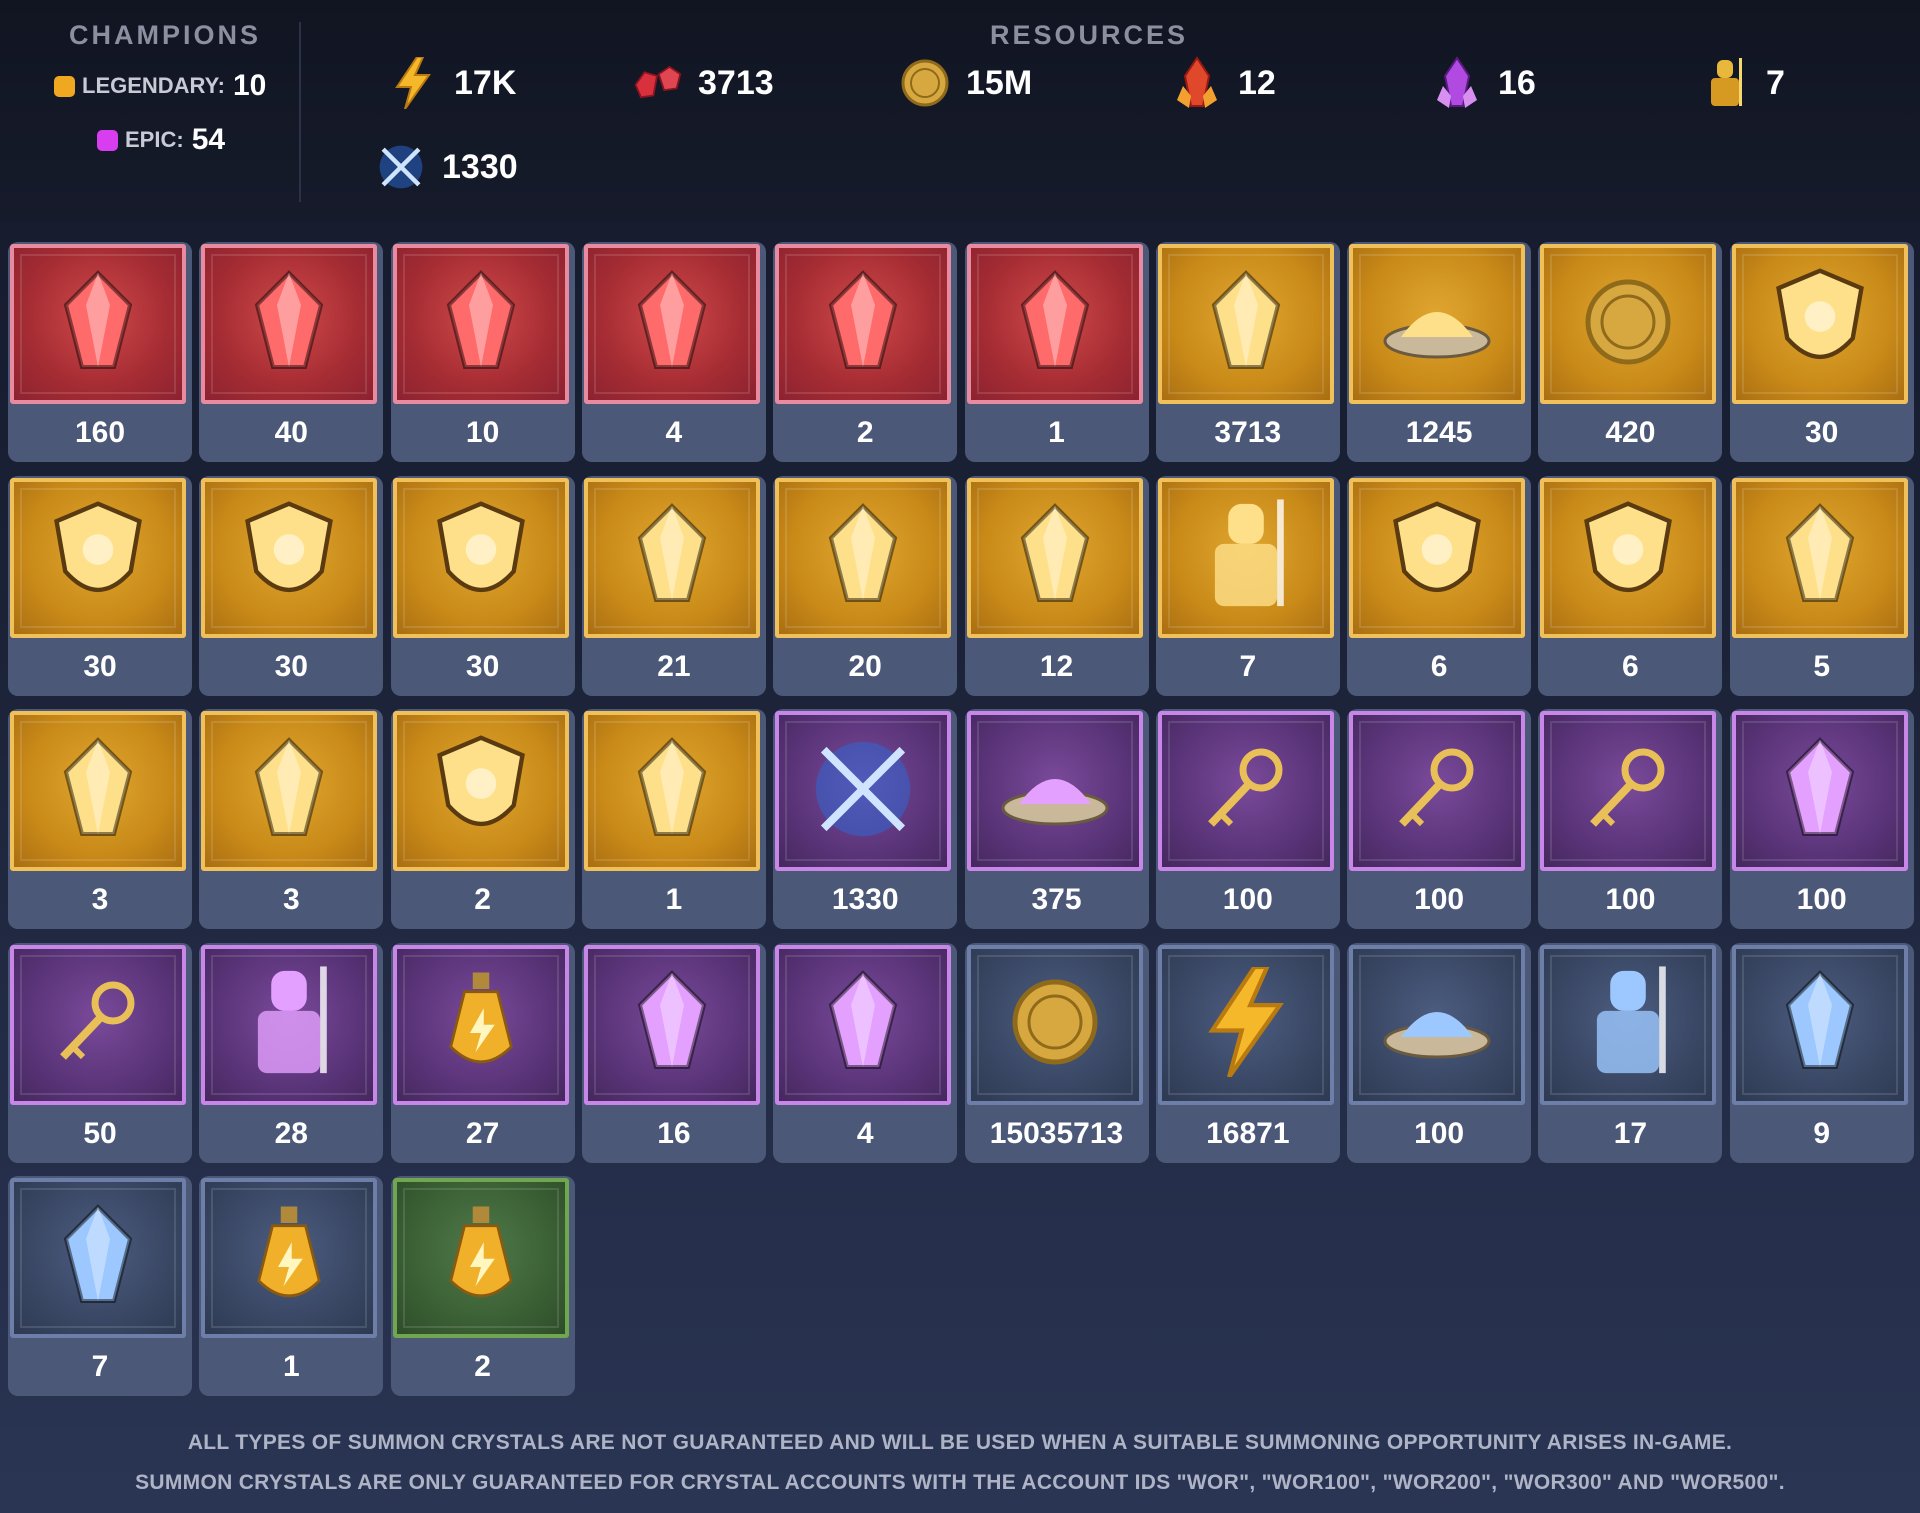 The height and width of the screenshot is (1513, 1920). What do you see at coordinates (1056, 899) in the screenshot?
I see `item-quantity: 375` at bounding box center [1056, 899].